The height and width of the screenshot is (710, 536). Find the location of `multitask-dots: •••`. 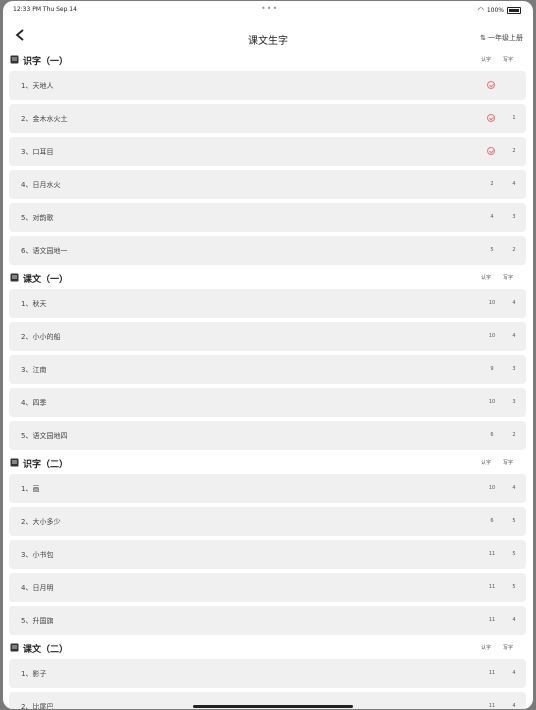

multitask-dots: ••• is located at coordinates (269, 8).